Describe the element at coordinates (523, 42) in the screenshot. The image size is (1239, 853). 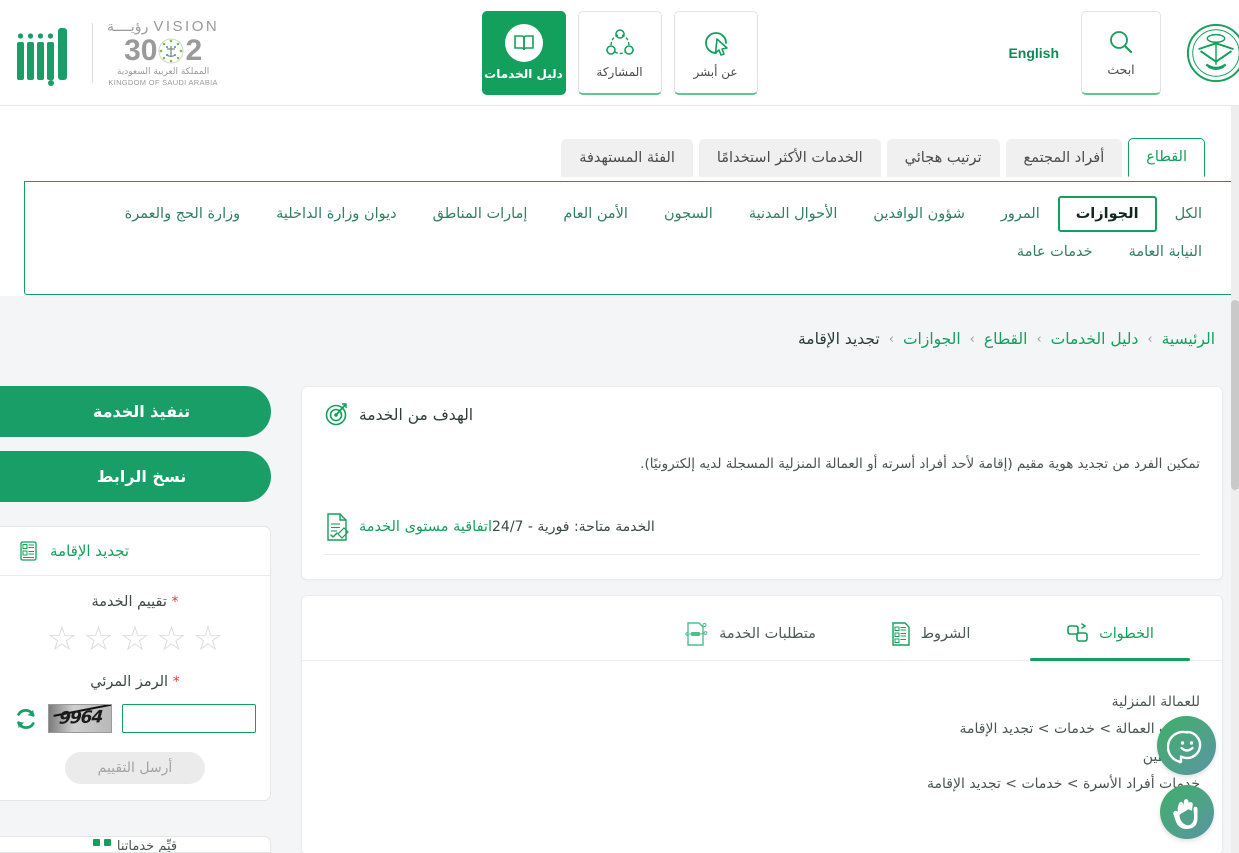
I see `book-icon` at that location.